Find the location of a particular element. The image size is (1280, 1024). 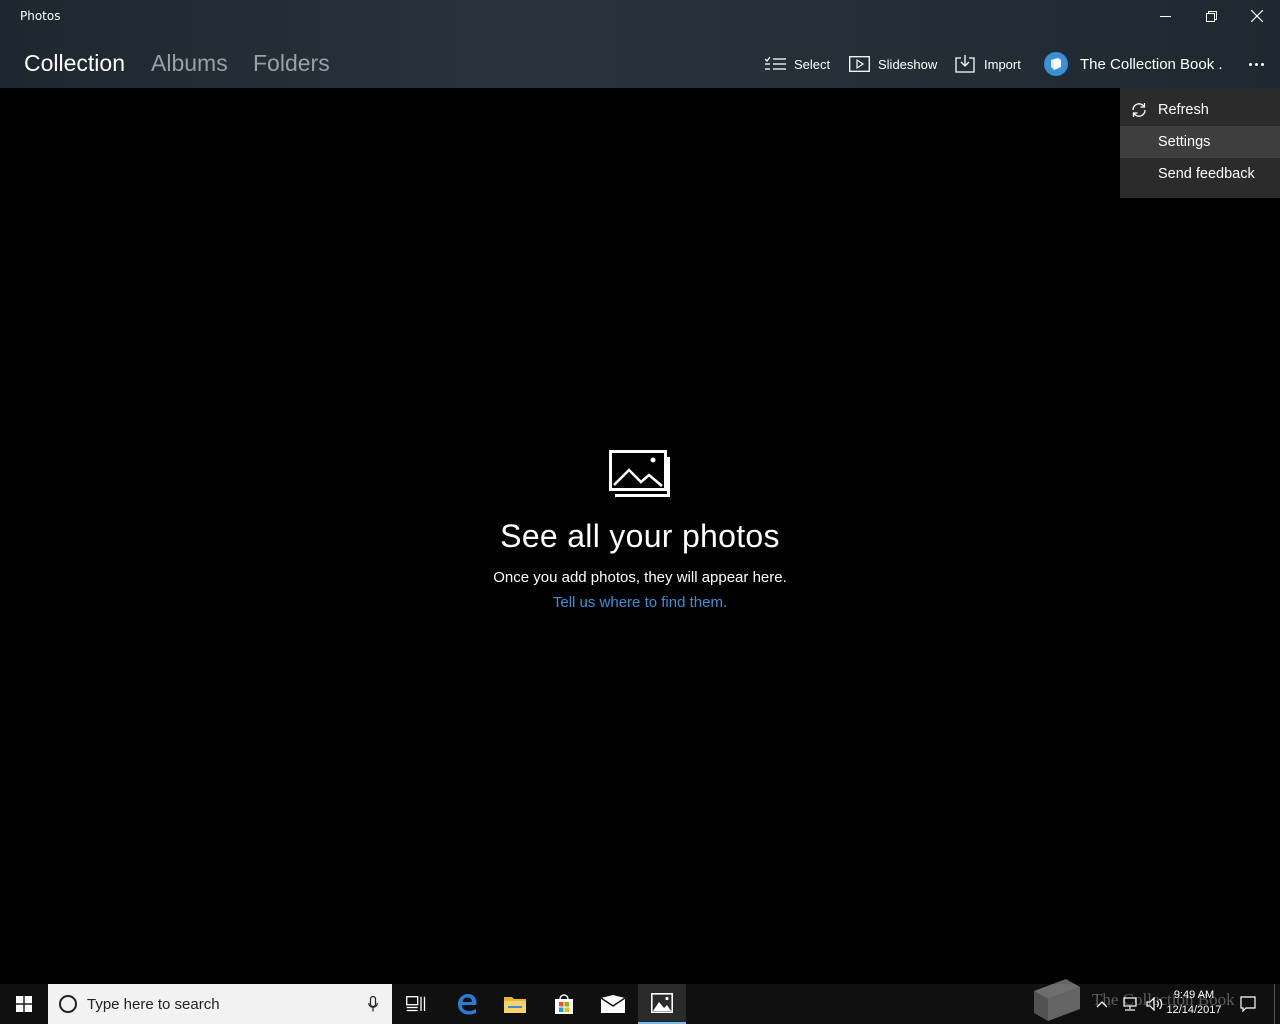

slideshow-label: Slideshow is located at coordinates (908, 64).